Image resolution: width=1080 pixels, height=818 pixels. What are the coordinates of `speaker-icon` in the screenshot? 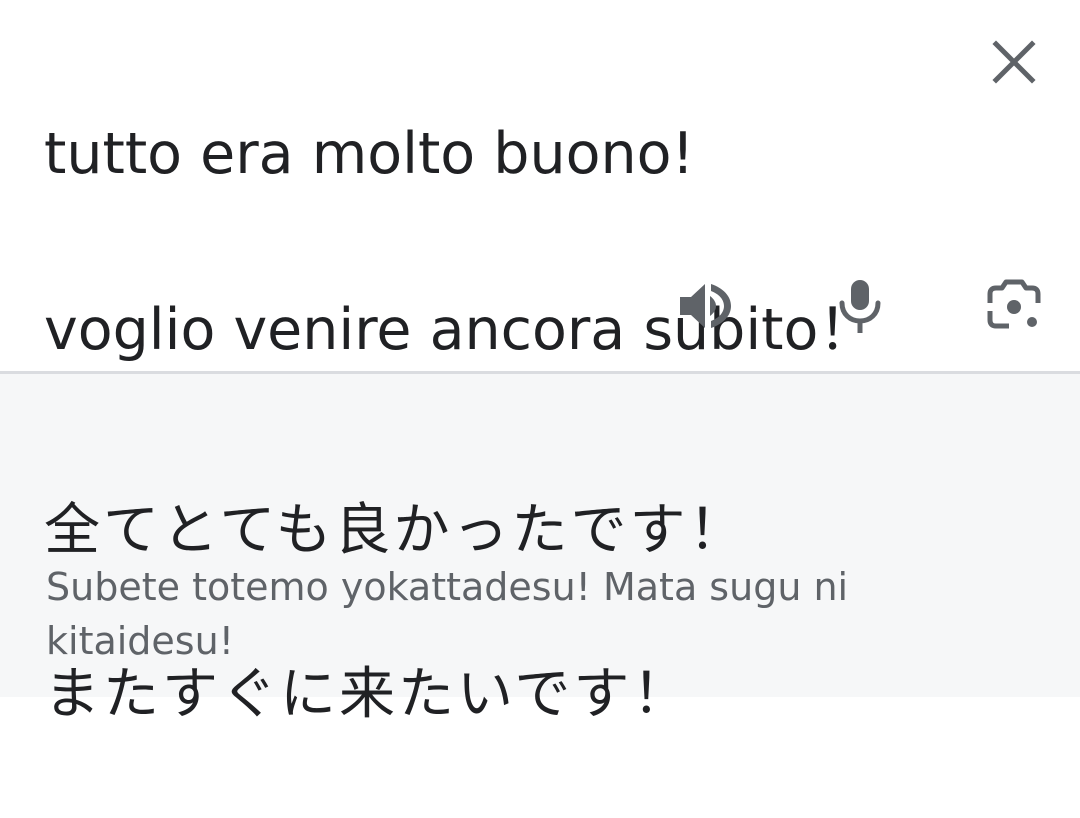 It's located at (705, 306).